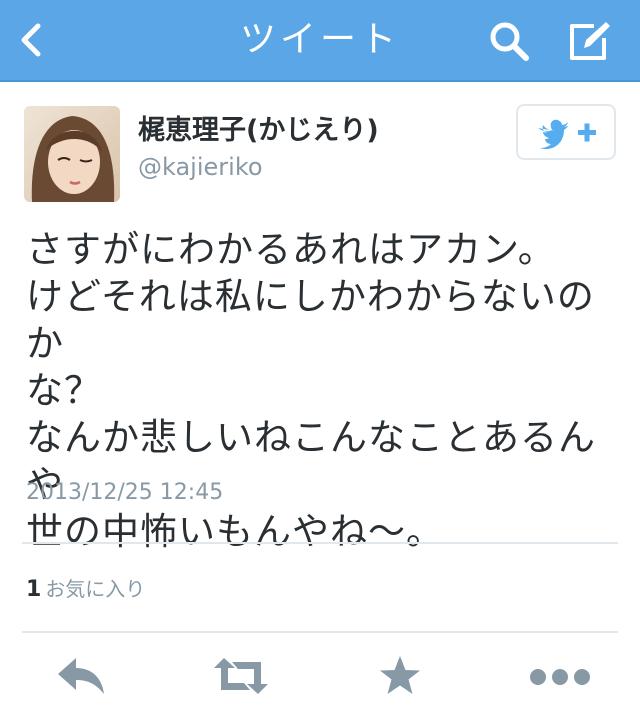  I want to click on display-name: 梶恵理子(かじえり), so click(258, 131).